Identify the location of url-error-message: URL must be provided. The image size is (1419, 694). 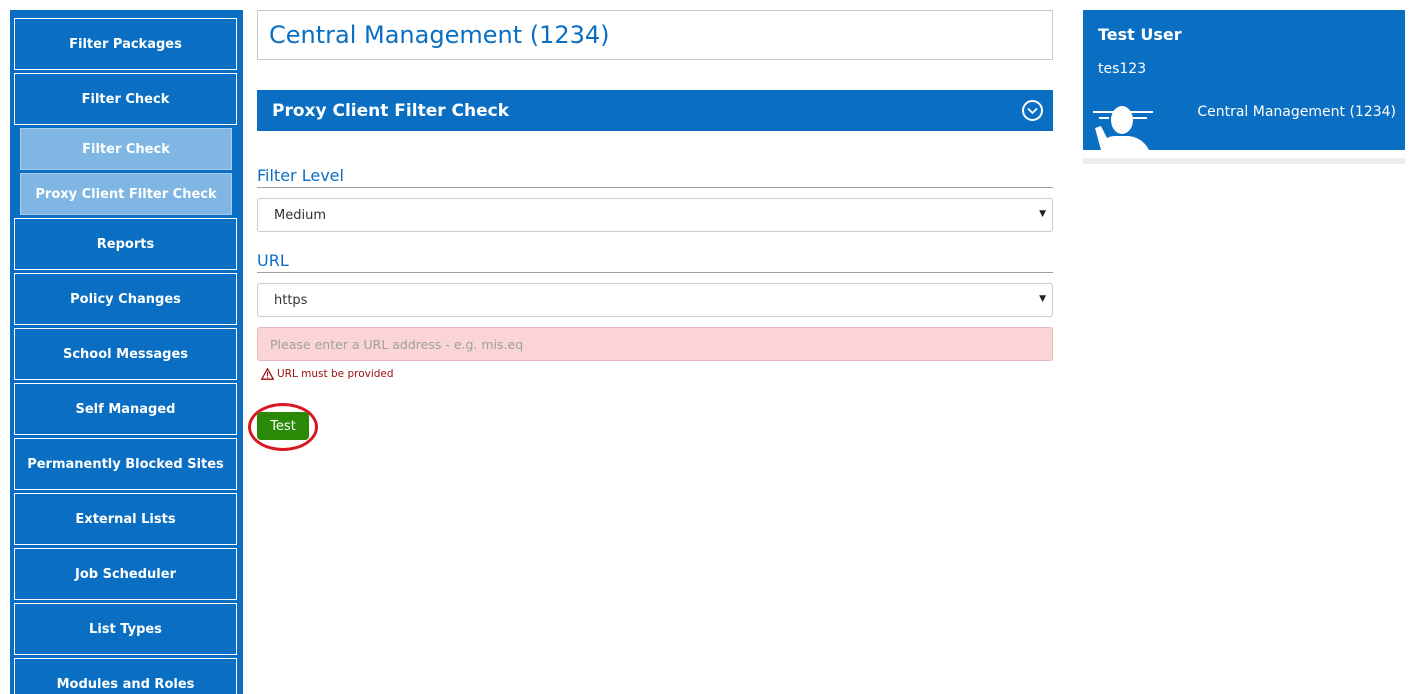
(327, 374).